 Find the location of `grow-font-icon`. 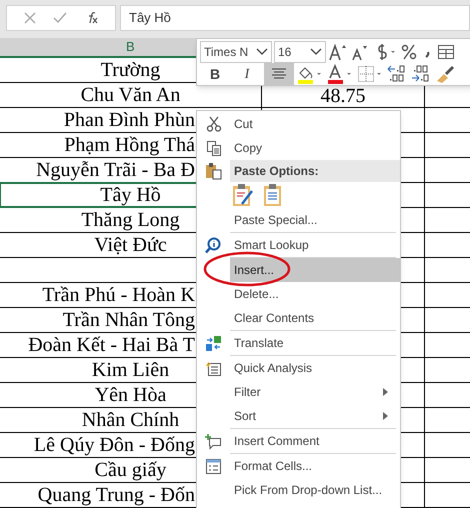

grow-font-icon is located at coordinates (338, 51).